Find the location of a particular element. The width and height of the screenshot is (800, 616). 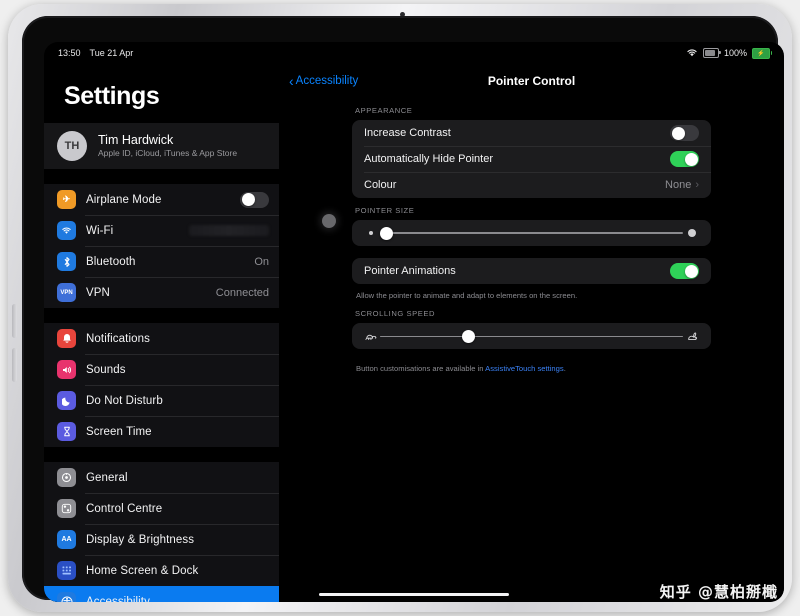

wifi-network-value-redacted is located at coordinates (229, 230).